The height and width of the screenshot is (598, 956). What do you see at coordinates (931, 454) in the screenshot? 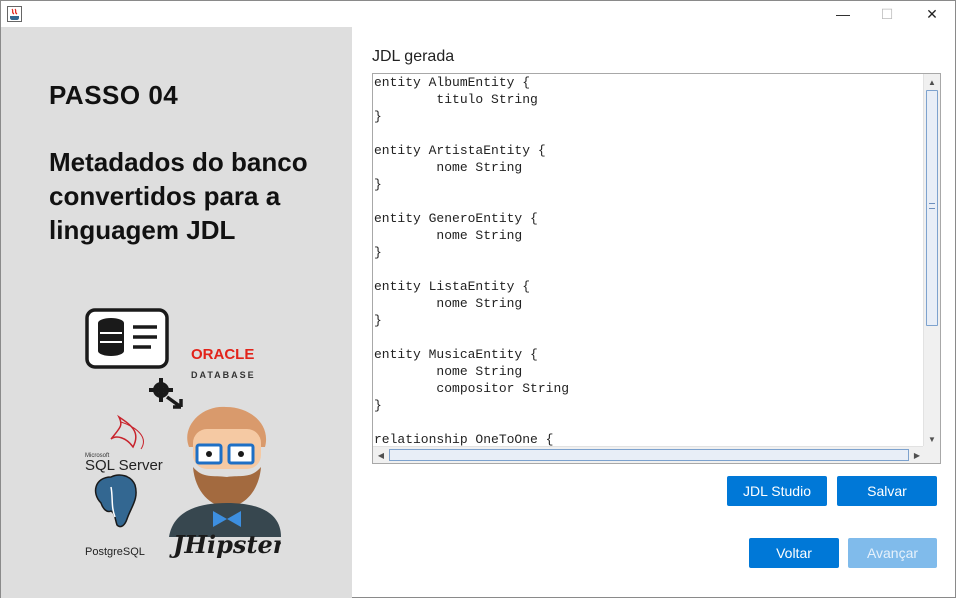
I see `scroll-corner` at bounding box center [931, 454].